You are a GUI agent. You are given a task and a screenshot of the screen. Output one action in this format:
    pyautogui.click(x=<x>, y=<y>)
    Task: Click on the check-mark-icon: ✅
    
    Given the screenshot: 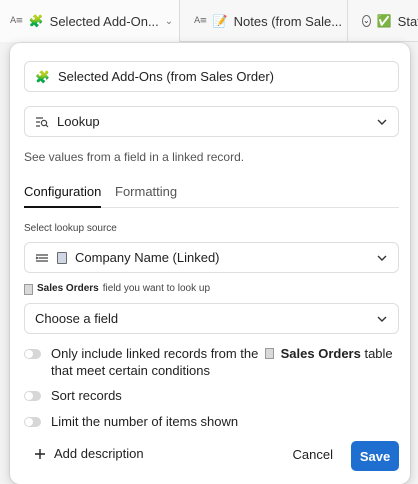 What is the action you would take?
    pyautogui.click(x=384, y=21)
    